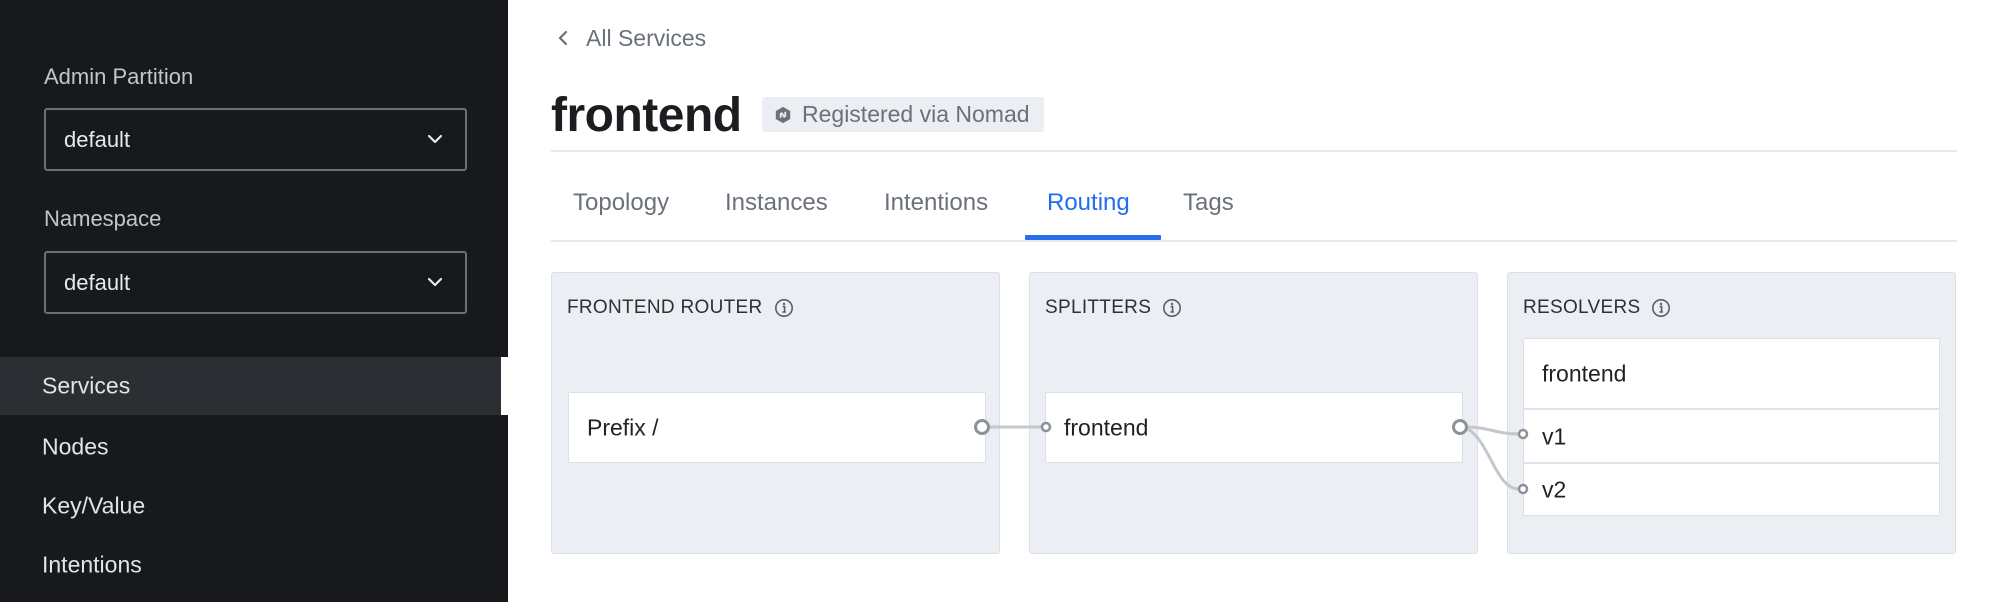  I want to click on tab-intentions: Intentions, so click(936, 203).